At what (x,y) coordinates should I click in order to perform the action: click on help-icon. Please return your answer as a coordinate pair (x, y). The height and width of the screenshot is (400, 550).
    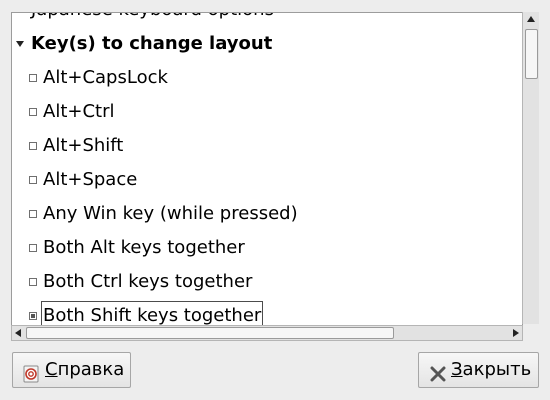
    Looking at the image, I should click on (31, 372).